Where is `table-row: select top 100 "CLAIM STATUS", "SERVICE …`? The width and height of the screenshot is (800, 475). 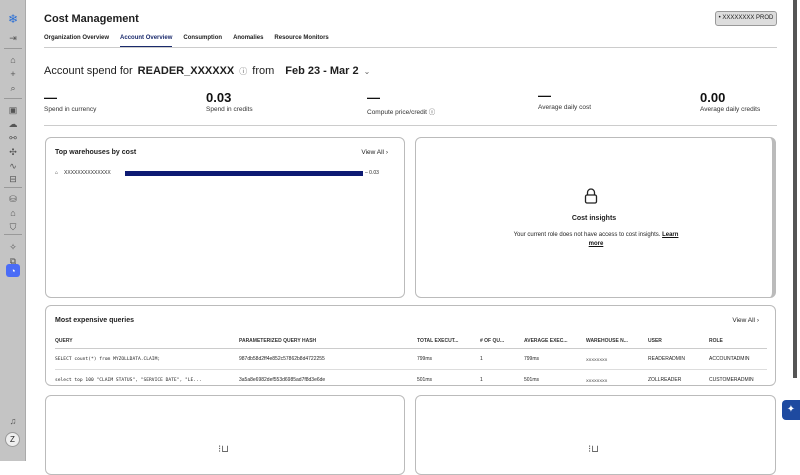
table-row: select top 100 "CLAIM STATUS", "SERVICE … is located at coordinates (411, 380).